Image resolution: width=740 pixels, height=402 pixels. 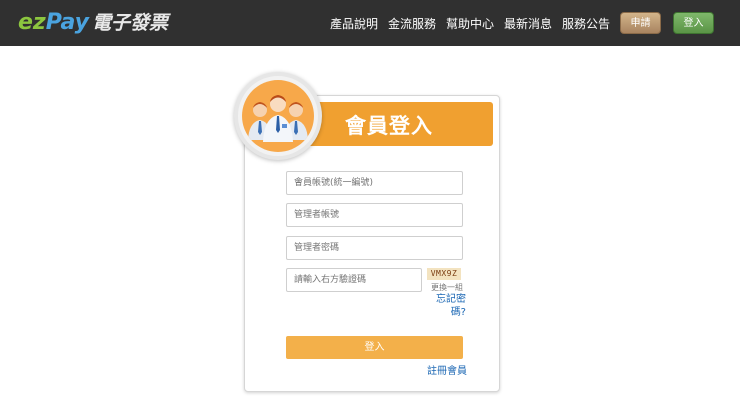 I want to click on captcha-refresh-link: 更換一組, so click(x=447, y=287).